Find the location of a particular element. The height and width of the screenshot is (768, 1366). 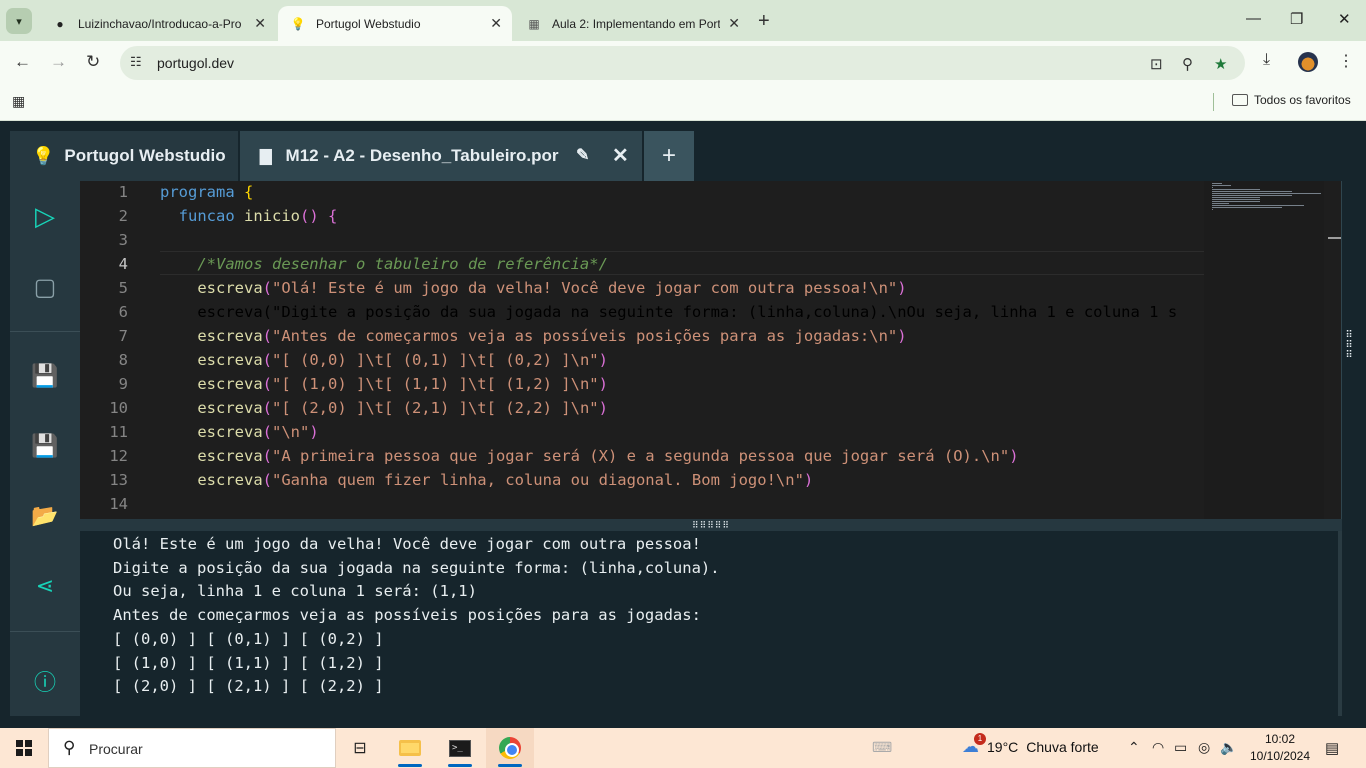

minimize-icon: — is located at coordinates (1253, 18).